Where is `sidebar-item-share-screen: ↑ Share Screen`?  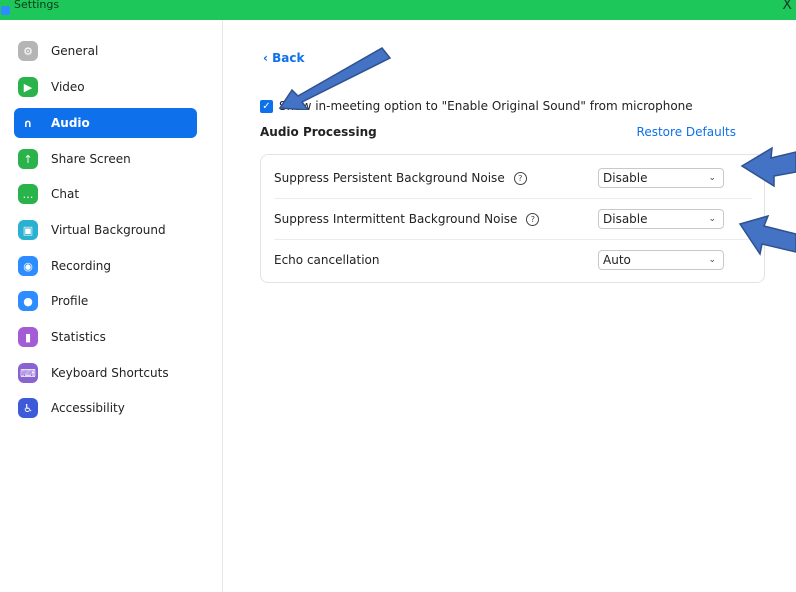 sidebar-item-share-screen: ↑ Share Screen is located at coordinates (105, 159).